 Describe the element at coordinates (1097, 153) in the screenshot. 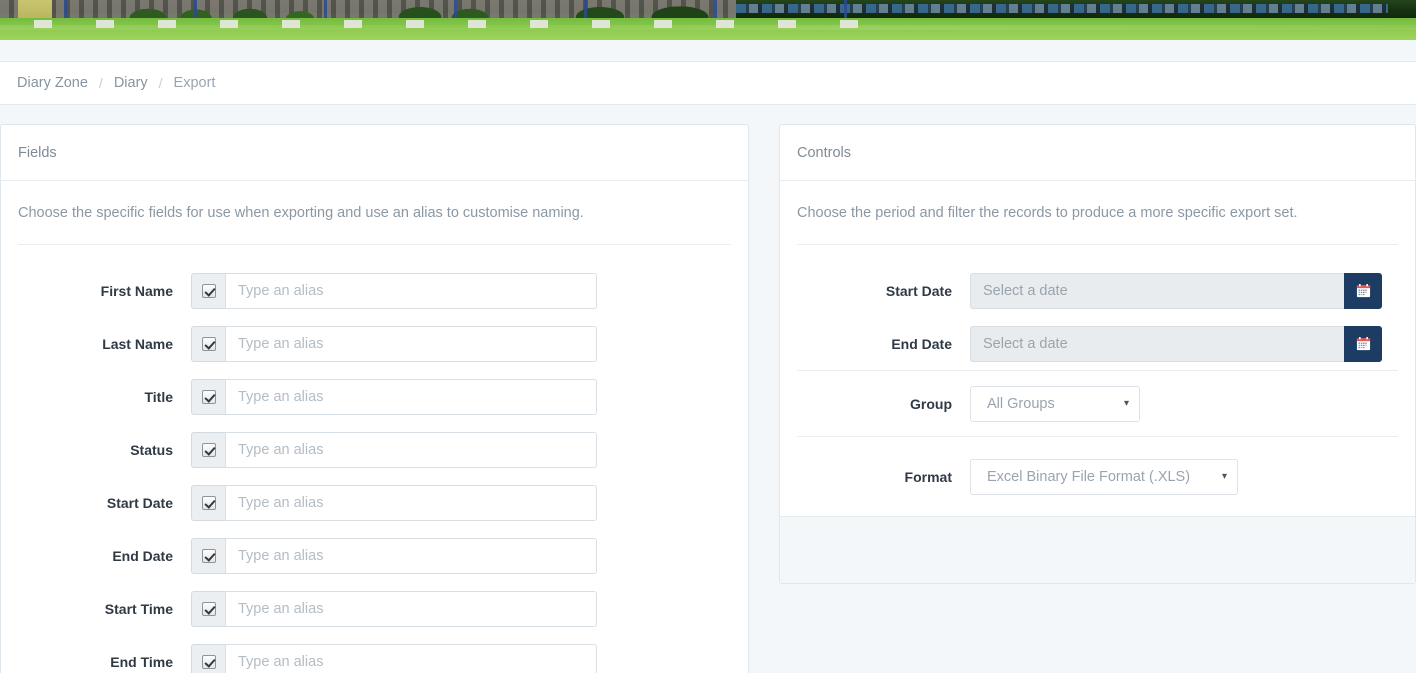

I see `controls-panel-header: Controls` at that location.